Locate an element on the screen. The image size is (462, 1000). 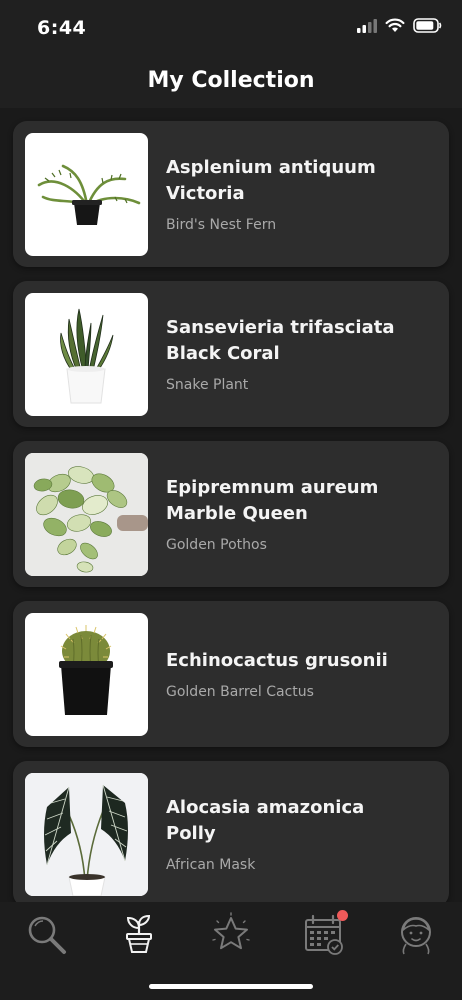
tab-collection is located at coordinates (139, 934).